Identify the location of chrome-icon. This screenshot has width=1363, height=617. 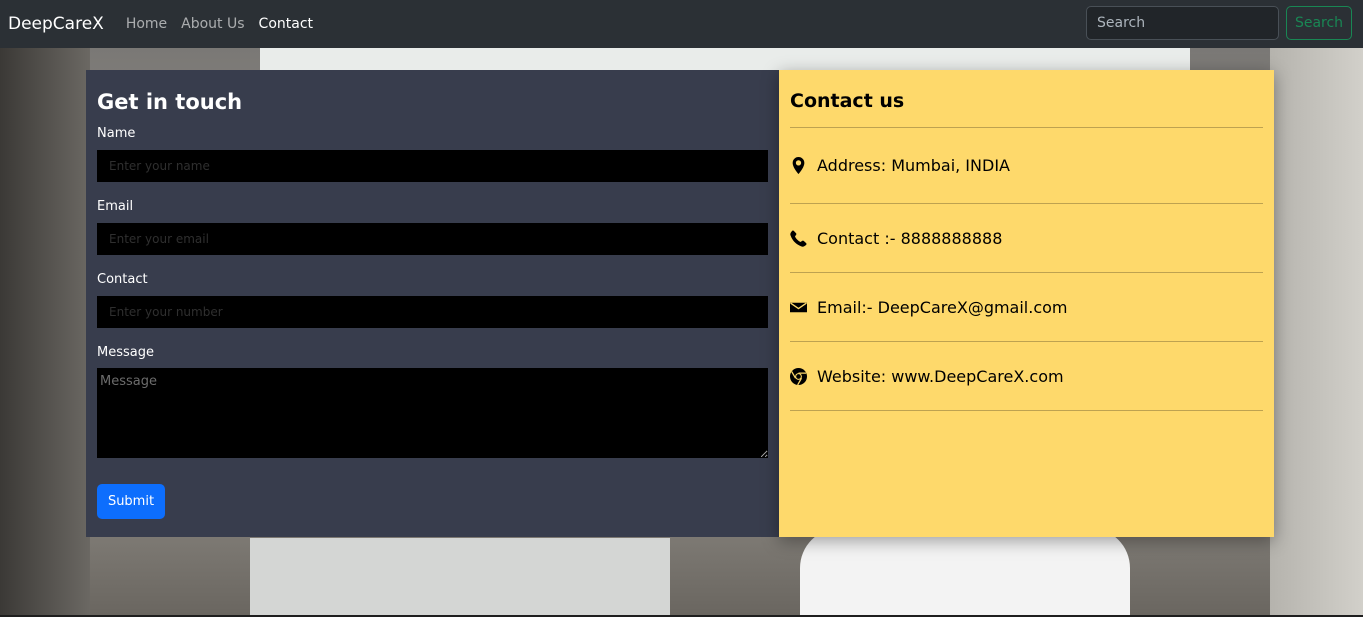
(798, 376).